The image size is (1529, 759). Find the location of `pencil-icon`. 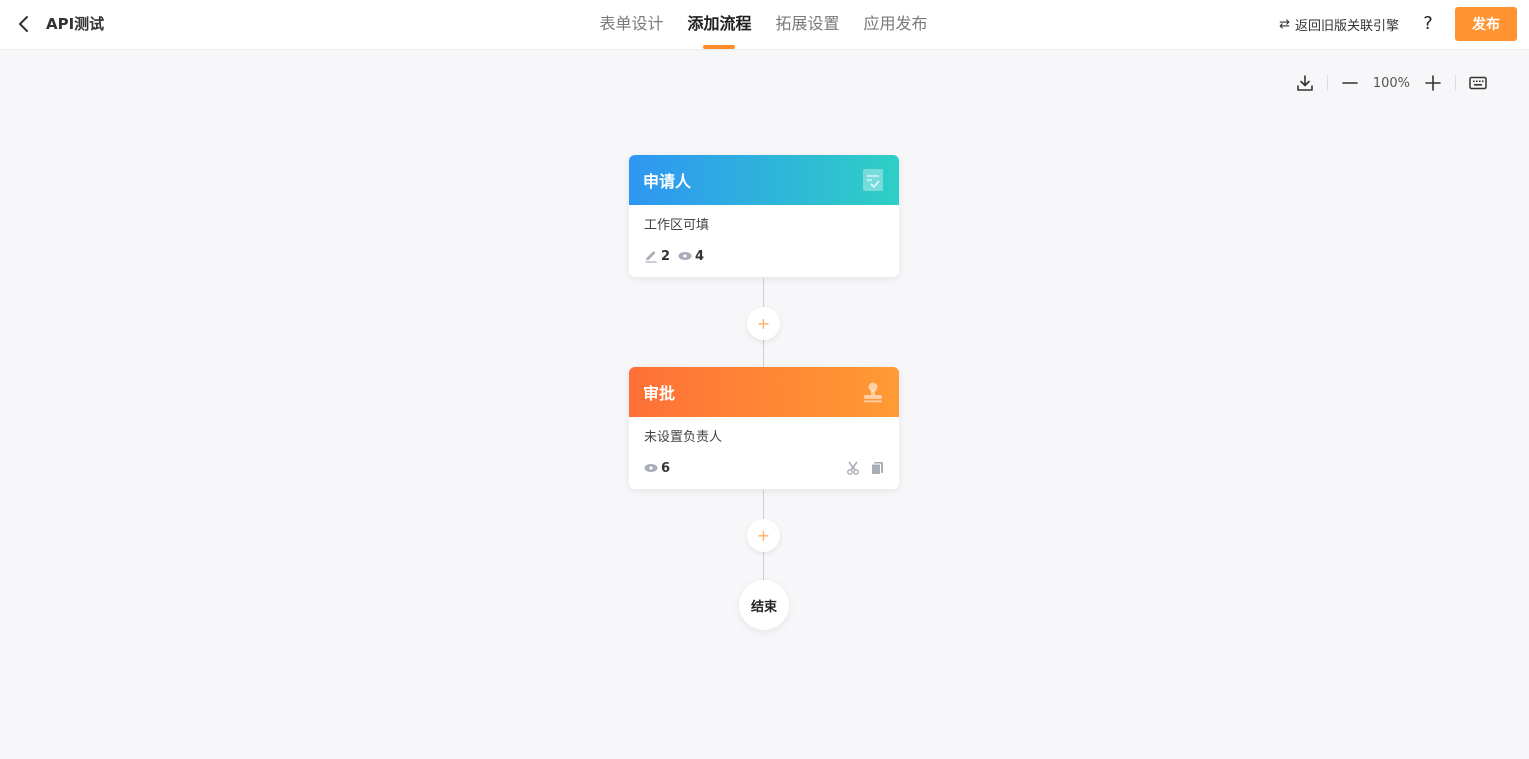

pencil-icon is located at coordinates (651, 257).